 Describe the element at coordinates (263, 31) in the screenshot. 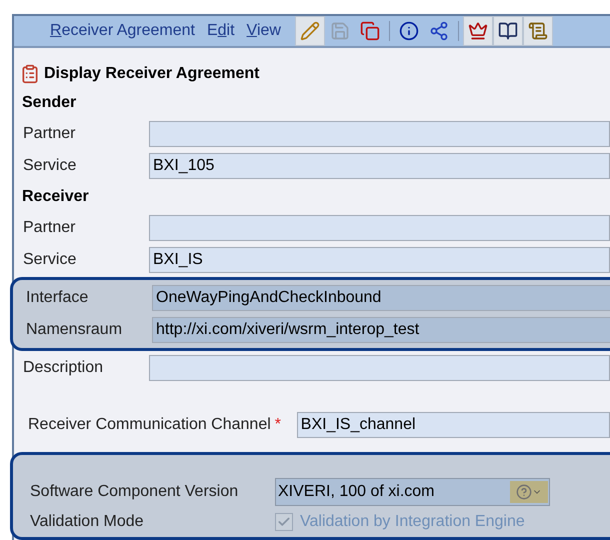

I see `menu-item: View` at that location.